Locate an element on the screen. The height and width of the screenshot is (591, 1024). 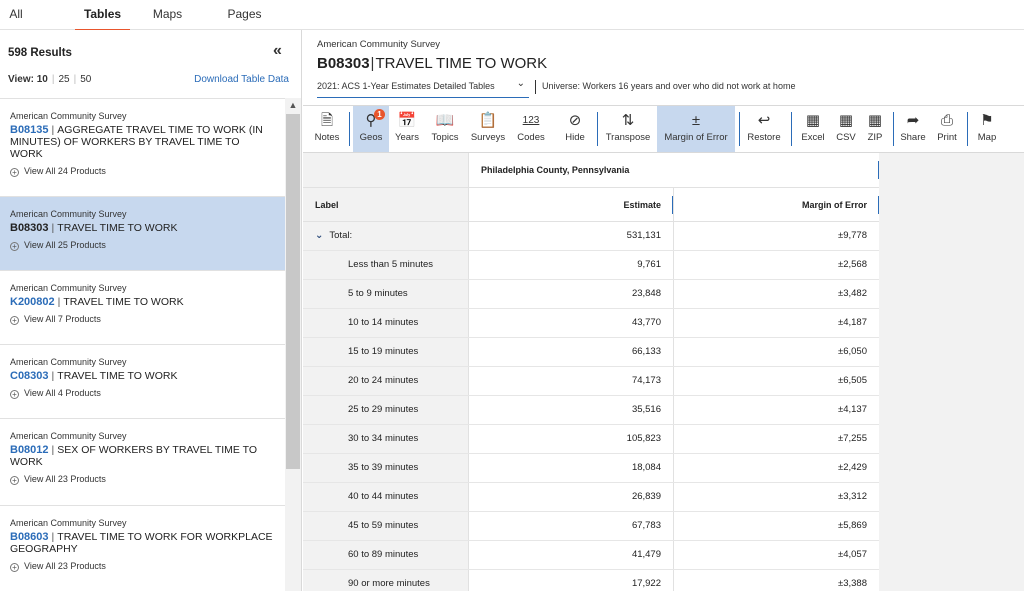
notes-button: 🗎 Notes is located at coordinates (327, 129).